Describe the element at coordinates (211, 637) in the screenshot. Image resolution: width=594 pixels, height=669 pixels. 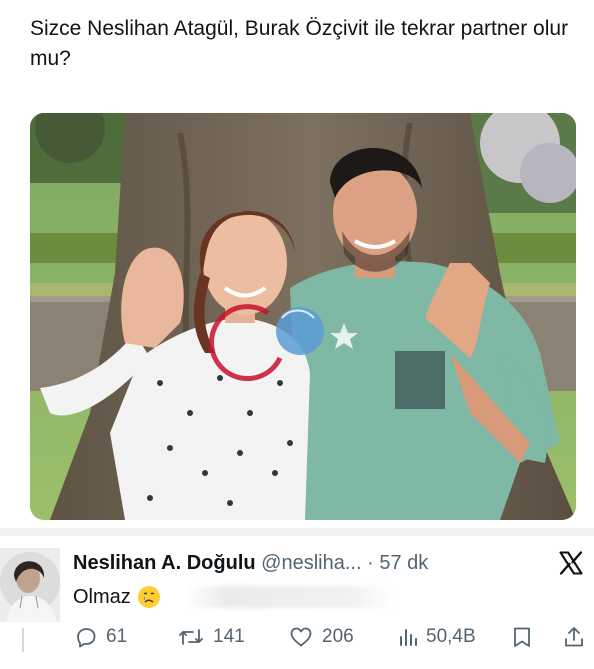
I see `repost-button: 141` at that location.